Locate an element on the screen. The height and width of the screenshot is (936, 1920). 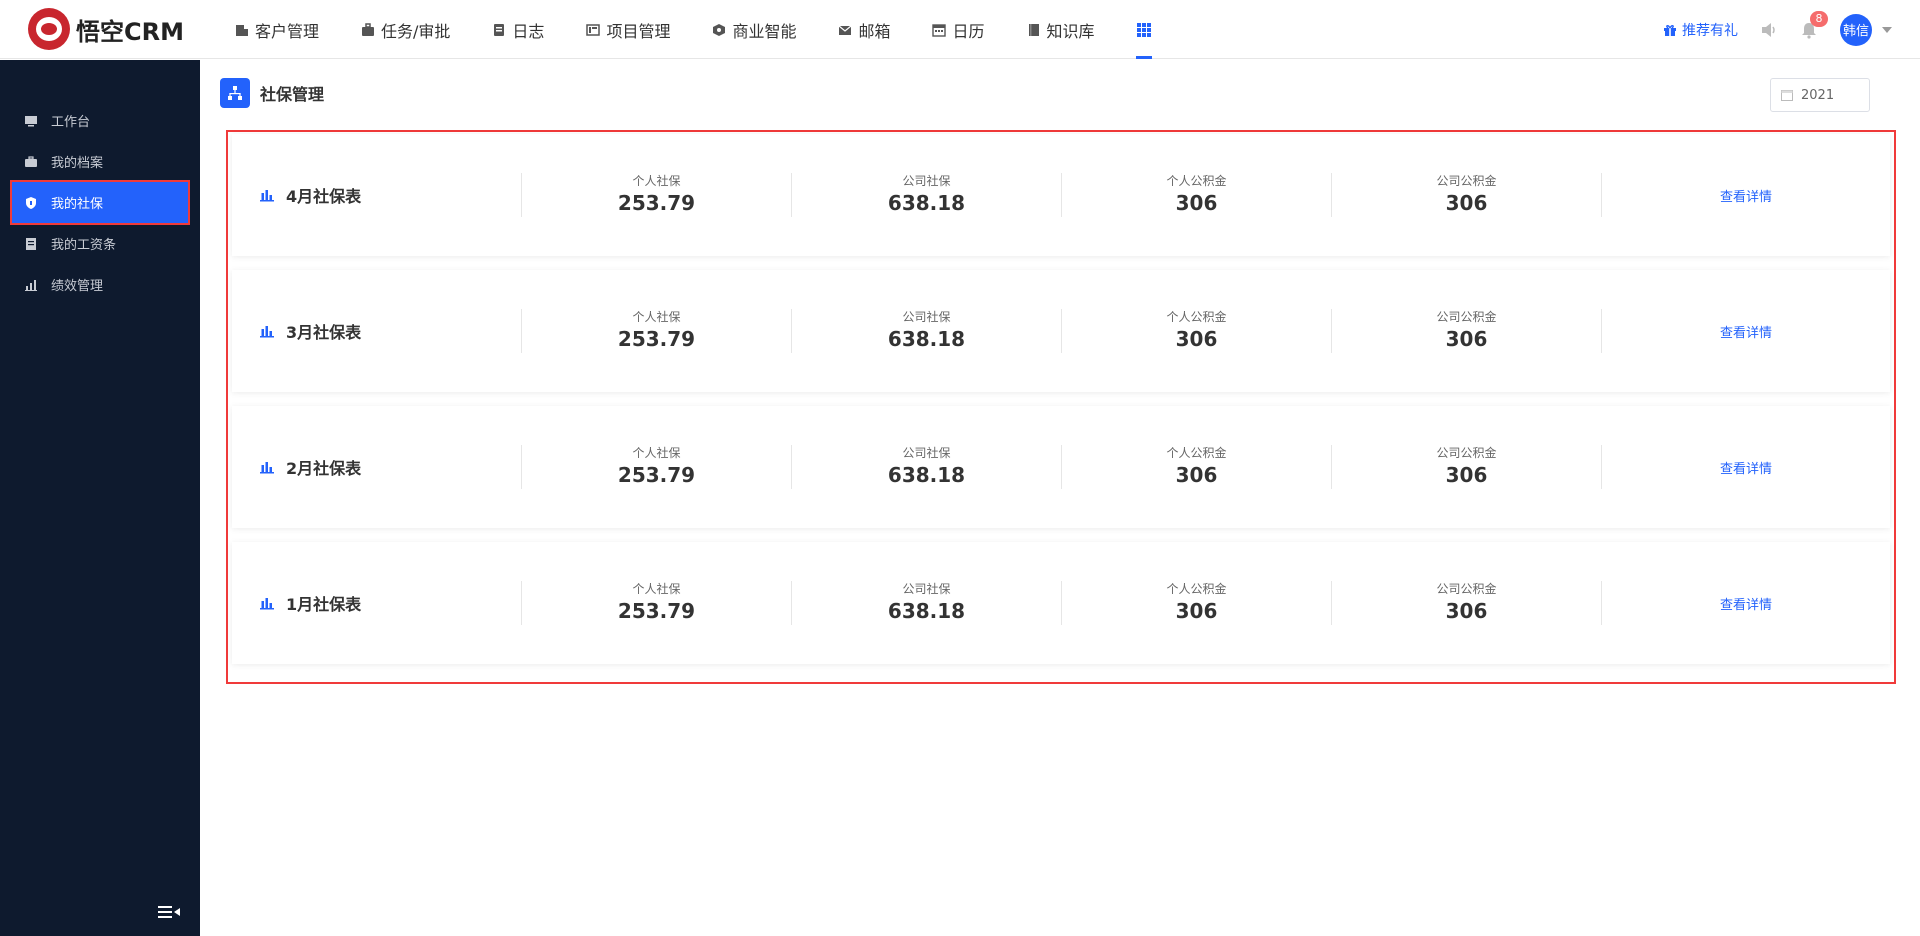
nav-calendar: 日历 is located at coordinates (958, 29).